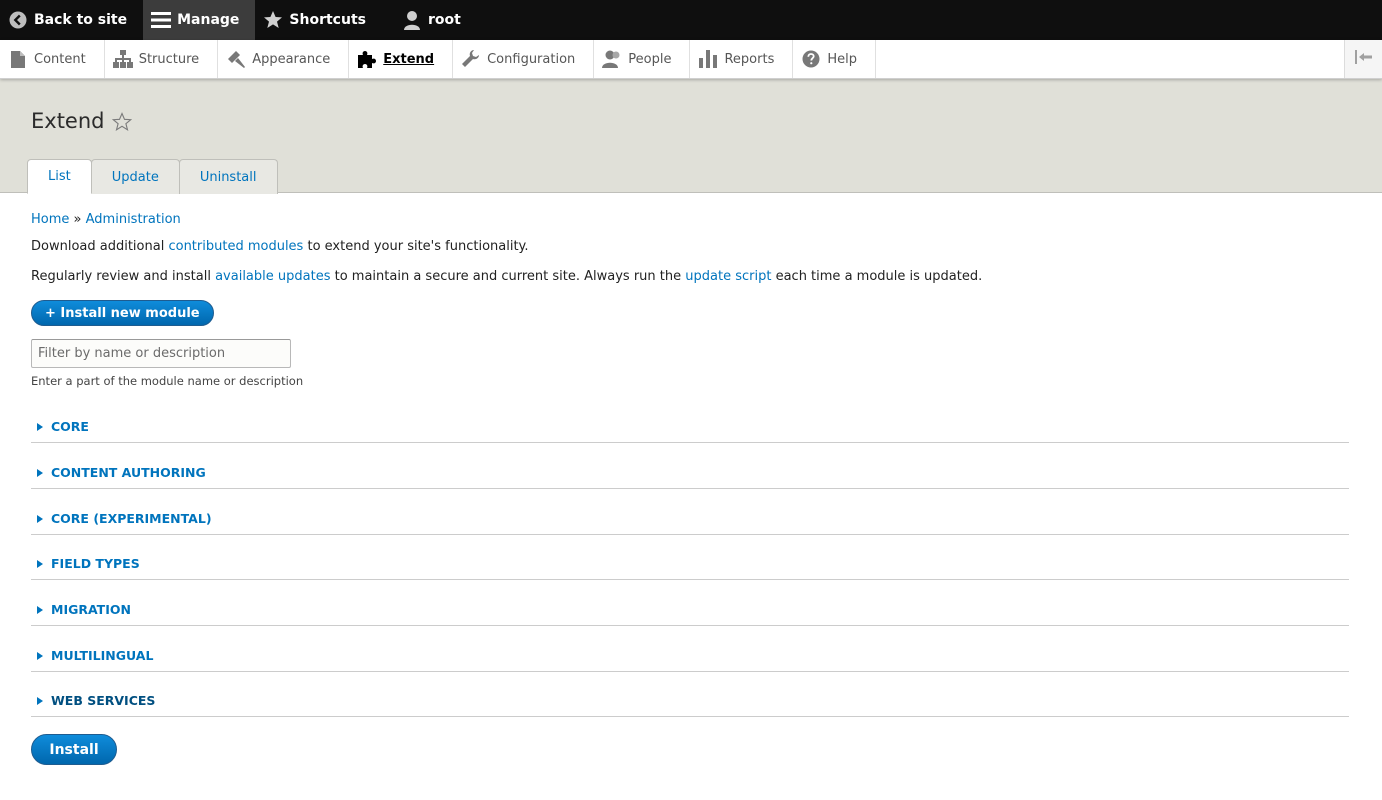 Image resolution: width=1382 pixels, height=800 pixels. What do you see at coordinates (444, 20) in the screenshot?
I see `user-label: root` at bounding box center [444, 20].